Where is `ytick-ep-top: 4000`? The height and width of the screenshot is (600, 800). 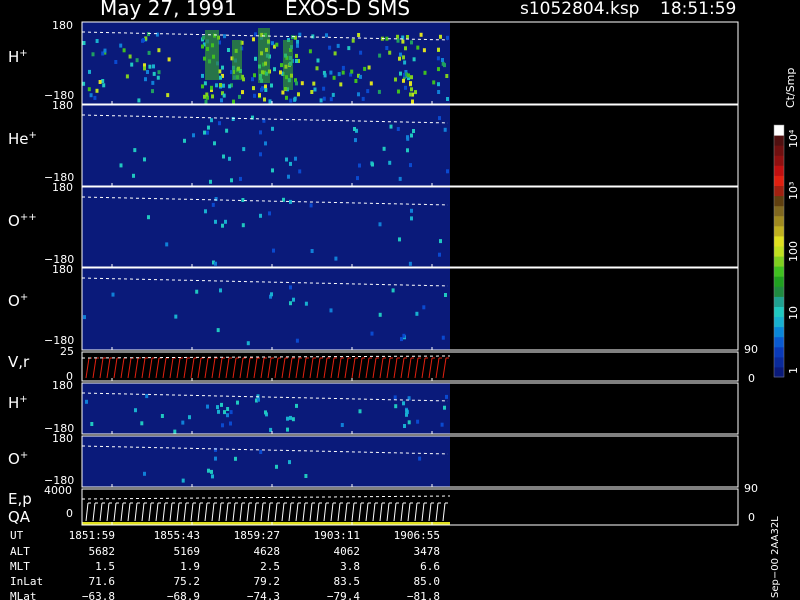
ytick-ep-top: 4000 is located at coordinates (58, 490).